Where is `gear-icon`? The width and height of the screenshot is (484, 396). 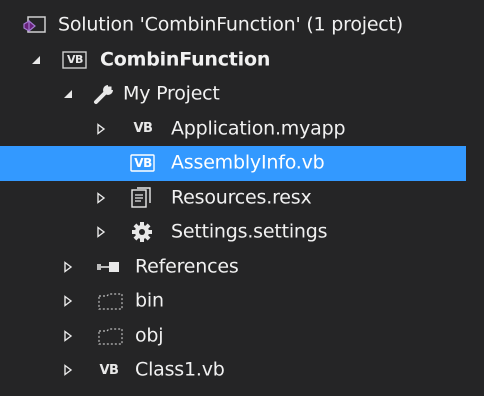
gear-icon is located at coordinates (142, 232).